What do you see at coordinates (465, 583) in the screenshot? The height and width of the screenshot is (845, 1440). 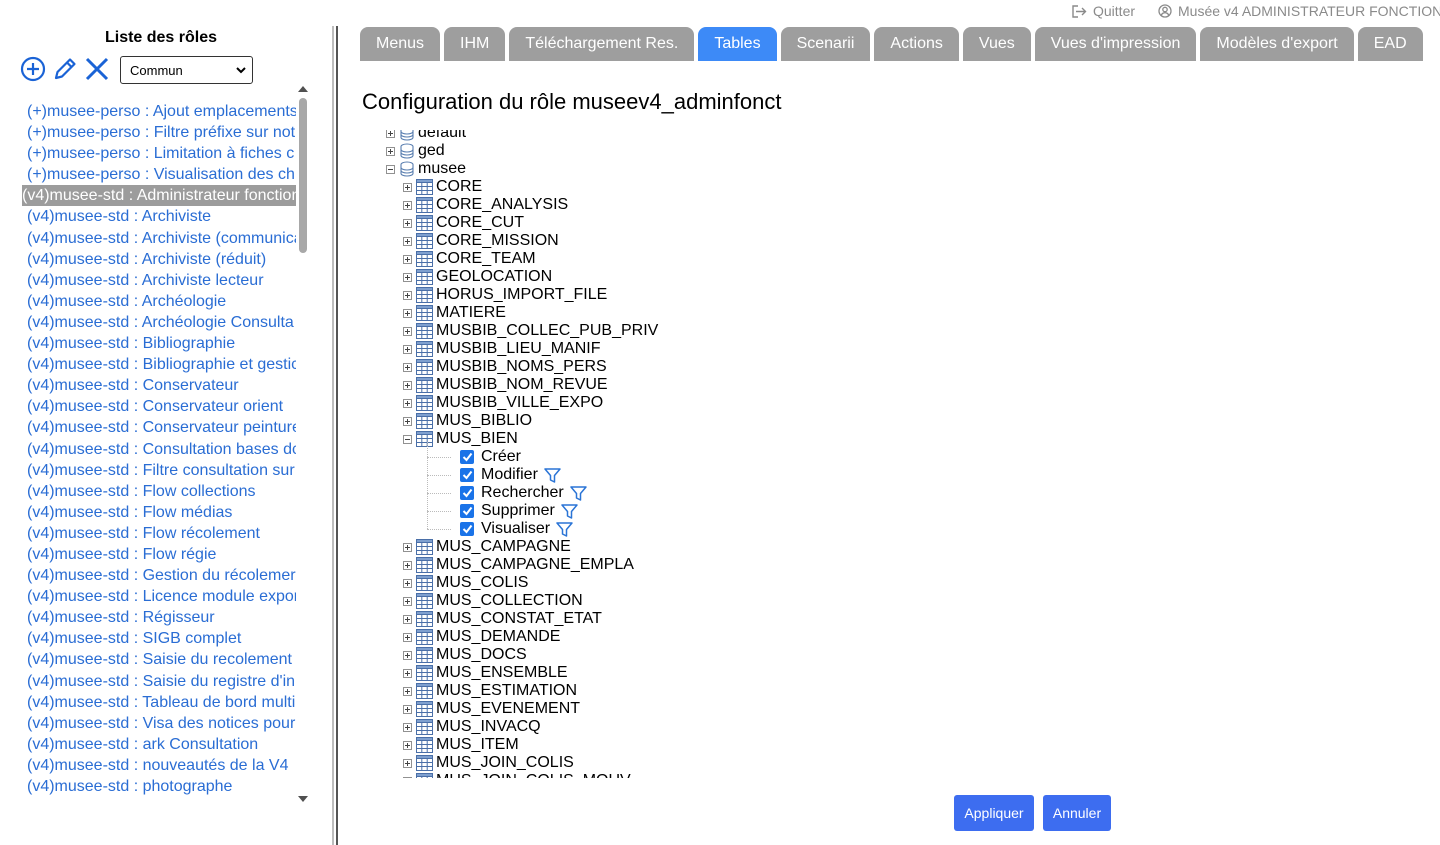 I see `tree-node-table: MUS_COLIS` at bounding box center [465, 583].